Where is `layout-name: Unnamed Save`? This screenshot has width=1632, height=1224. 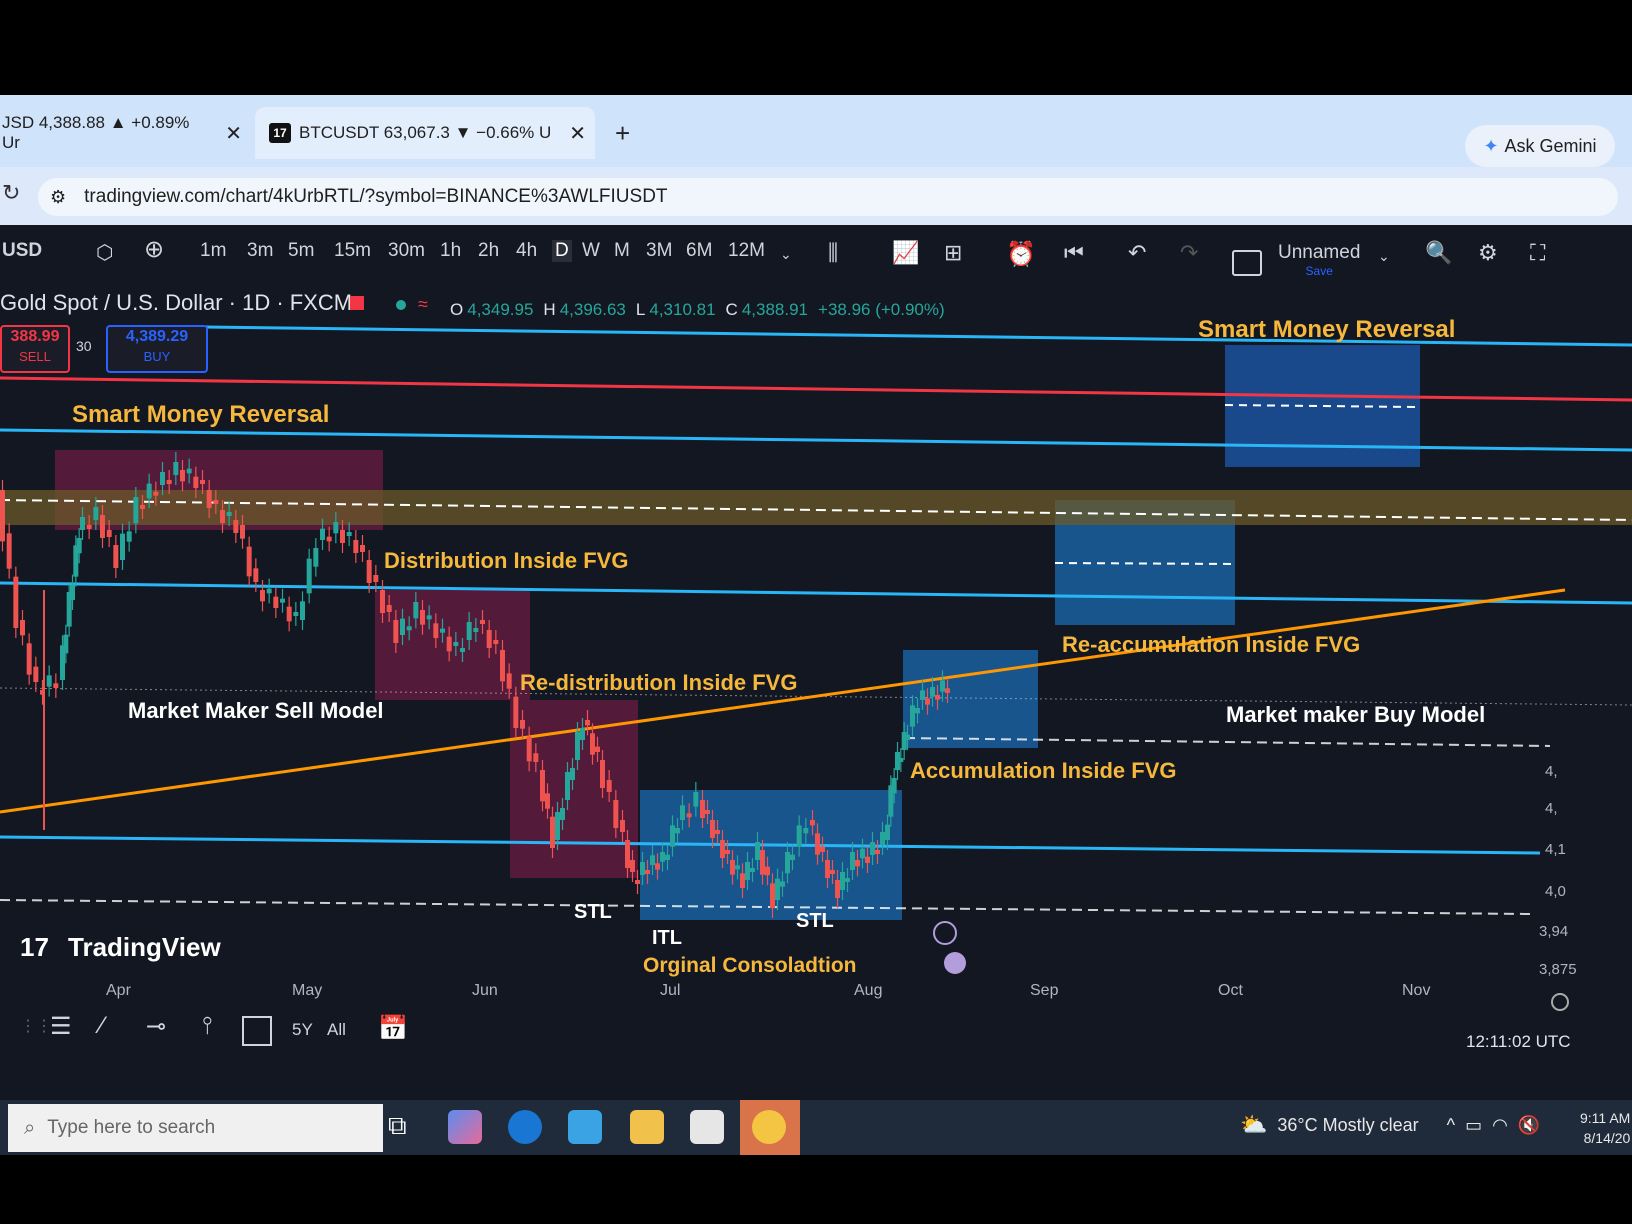 layout-name: Unnamed Save is located at coordinates (1319, 261).